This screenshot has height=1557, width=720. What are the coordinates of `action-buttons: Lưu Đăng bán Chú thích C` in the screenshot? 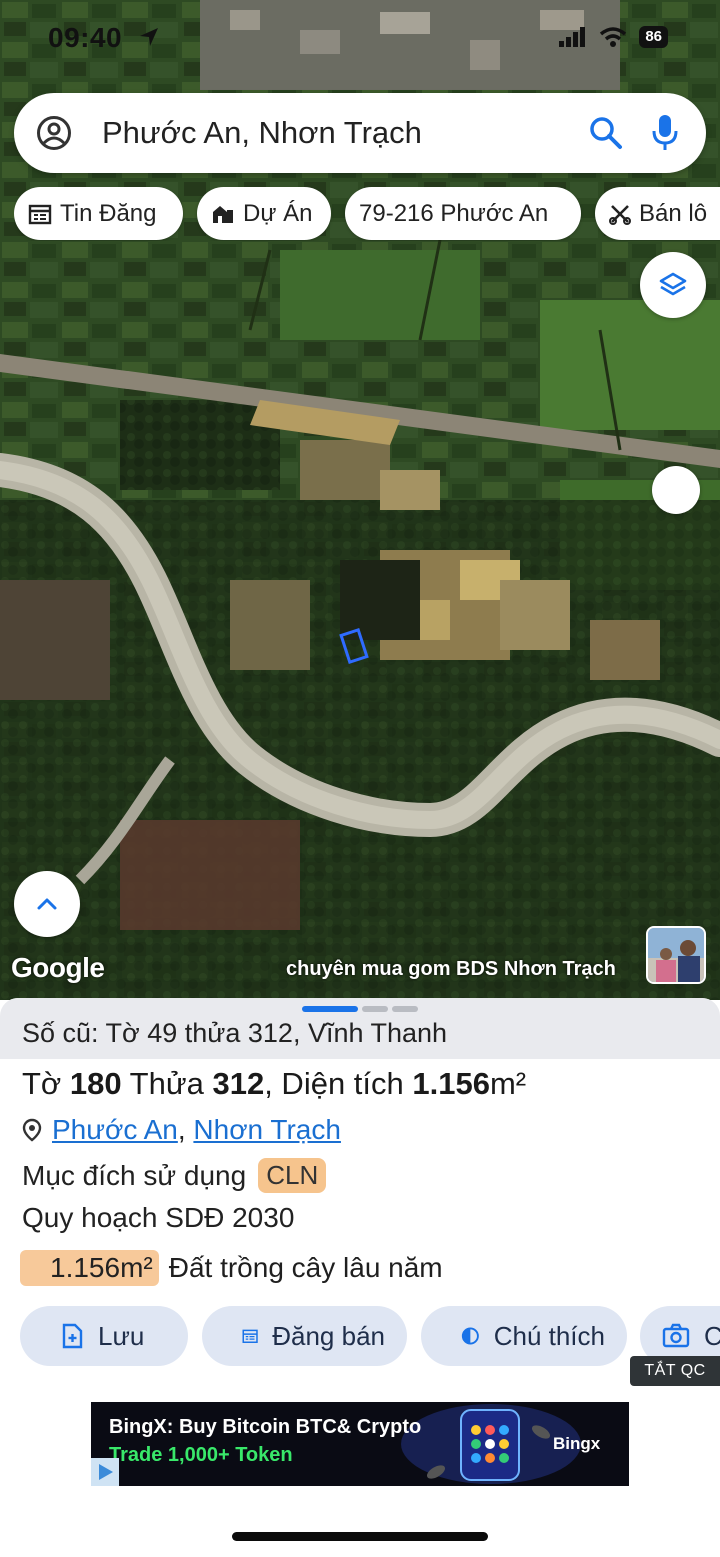 It's located at (360, 1337).